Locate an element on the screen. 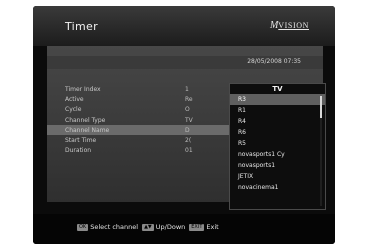  field-label: Channel Name is located at coordinates (87, 130).